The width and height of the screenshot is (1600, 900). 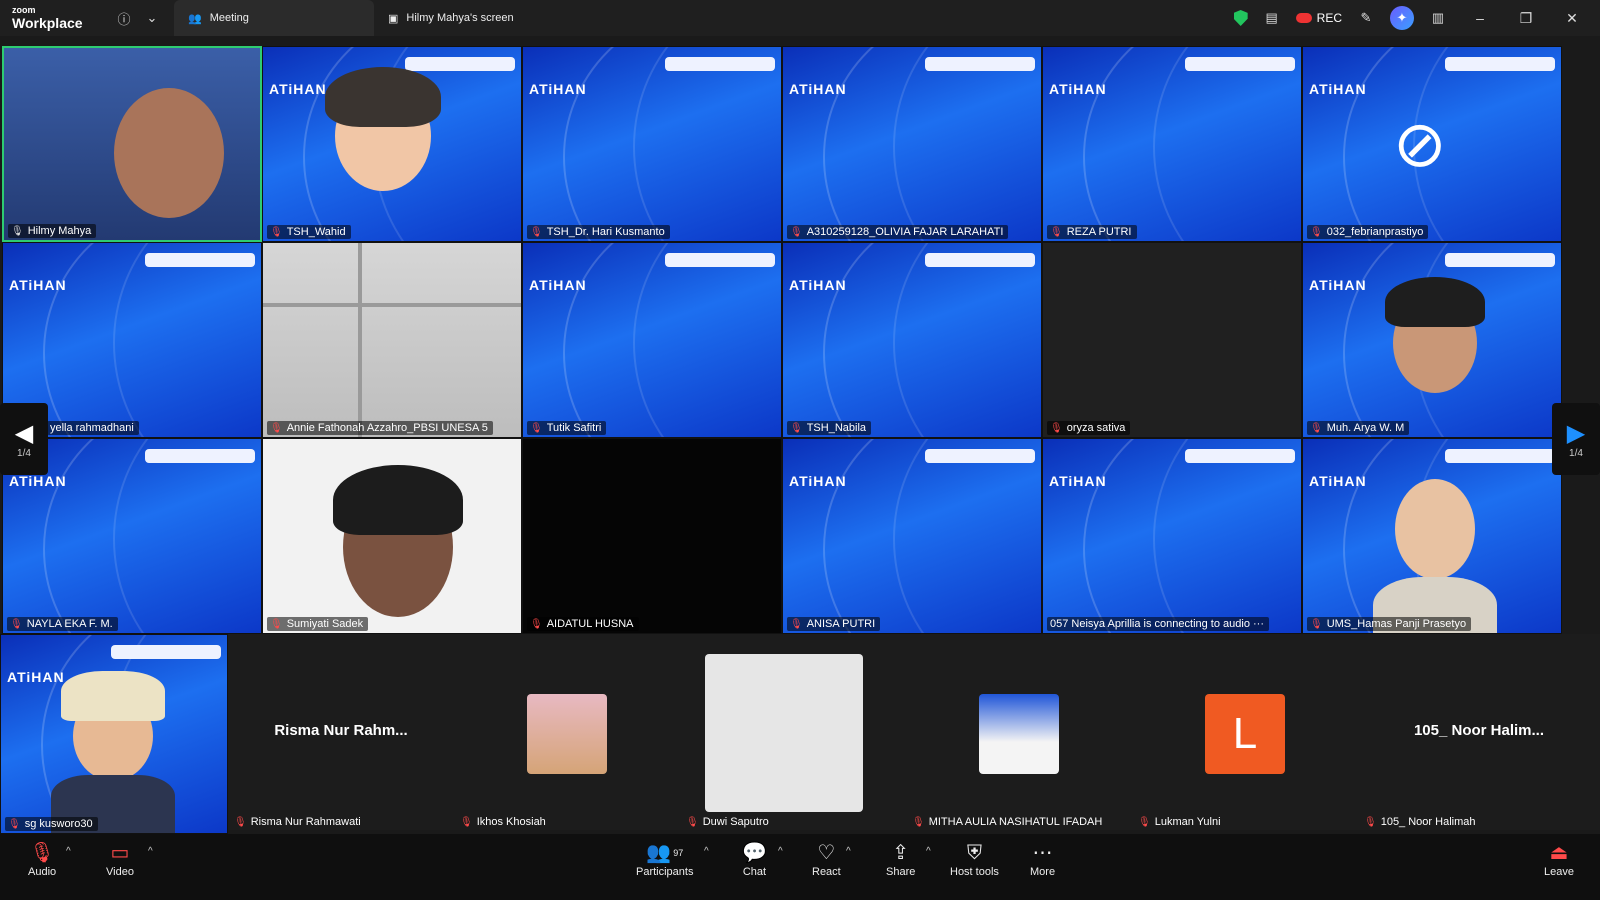 I want to click on view-layout-icon: ▥, so click(x=1438, y=18).